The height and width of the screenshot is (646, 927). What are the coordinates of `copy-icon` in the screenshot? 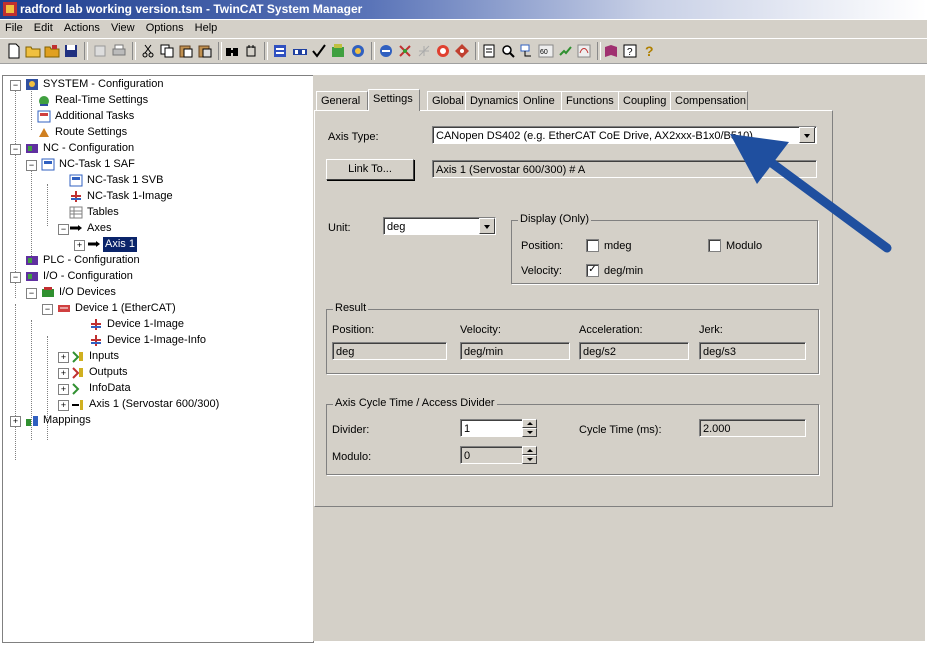 It's located at (167, 51).